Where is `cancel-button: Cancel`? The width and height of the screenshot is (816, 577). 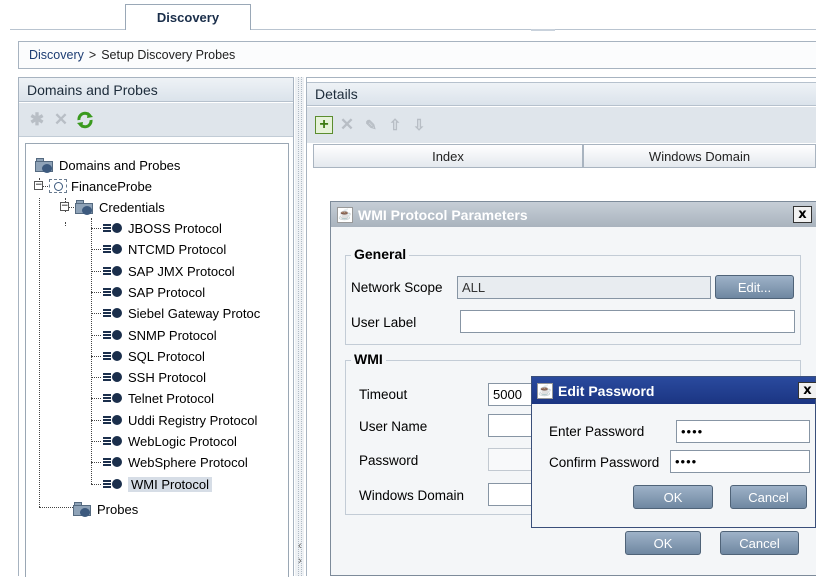
cancel-button: Cancel is located at coordinates (759, 543).